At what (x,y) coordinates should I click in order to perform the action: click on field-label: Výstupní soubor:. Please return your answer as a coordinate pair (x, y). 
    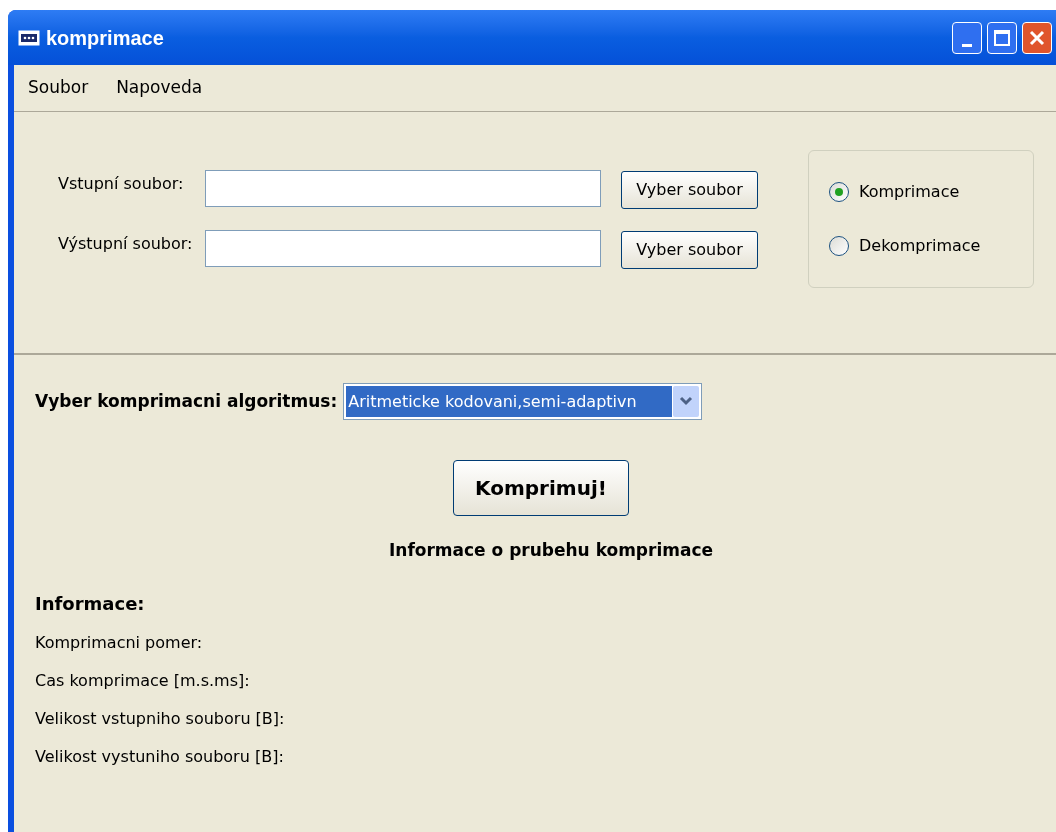
    Looking at the image, I should click on (125, 244).